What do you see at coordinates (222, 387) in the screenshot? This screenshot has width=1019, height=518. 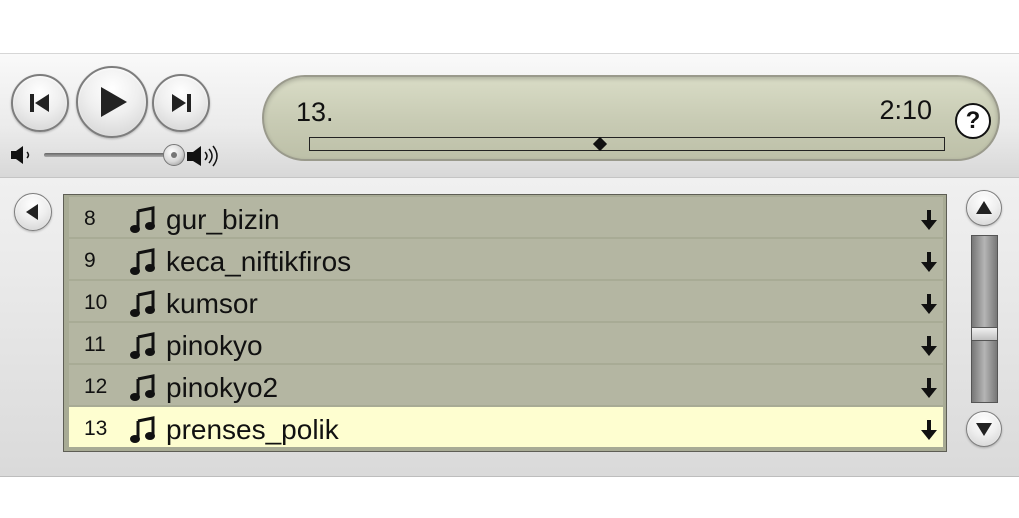 I see `track-title: pinokyo2` at bounding box center [222, 387].